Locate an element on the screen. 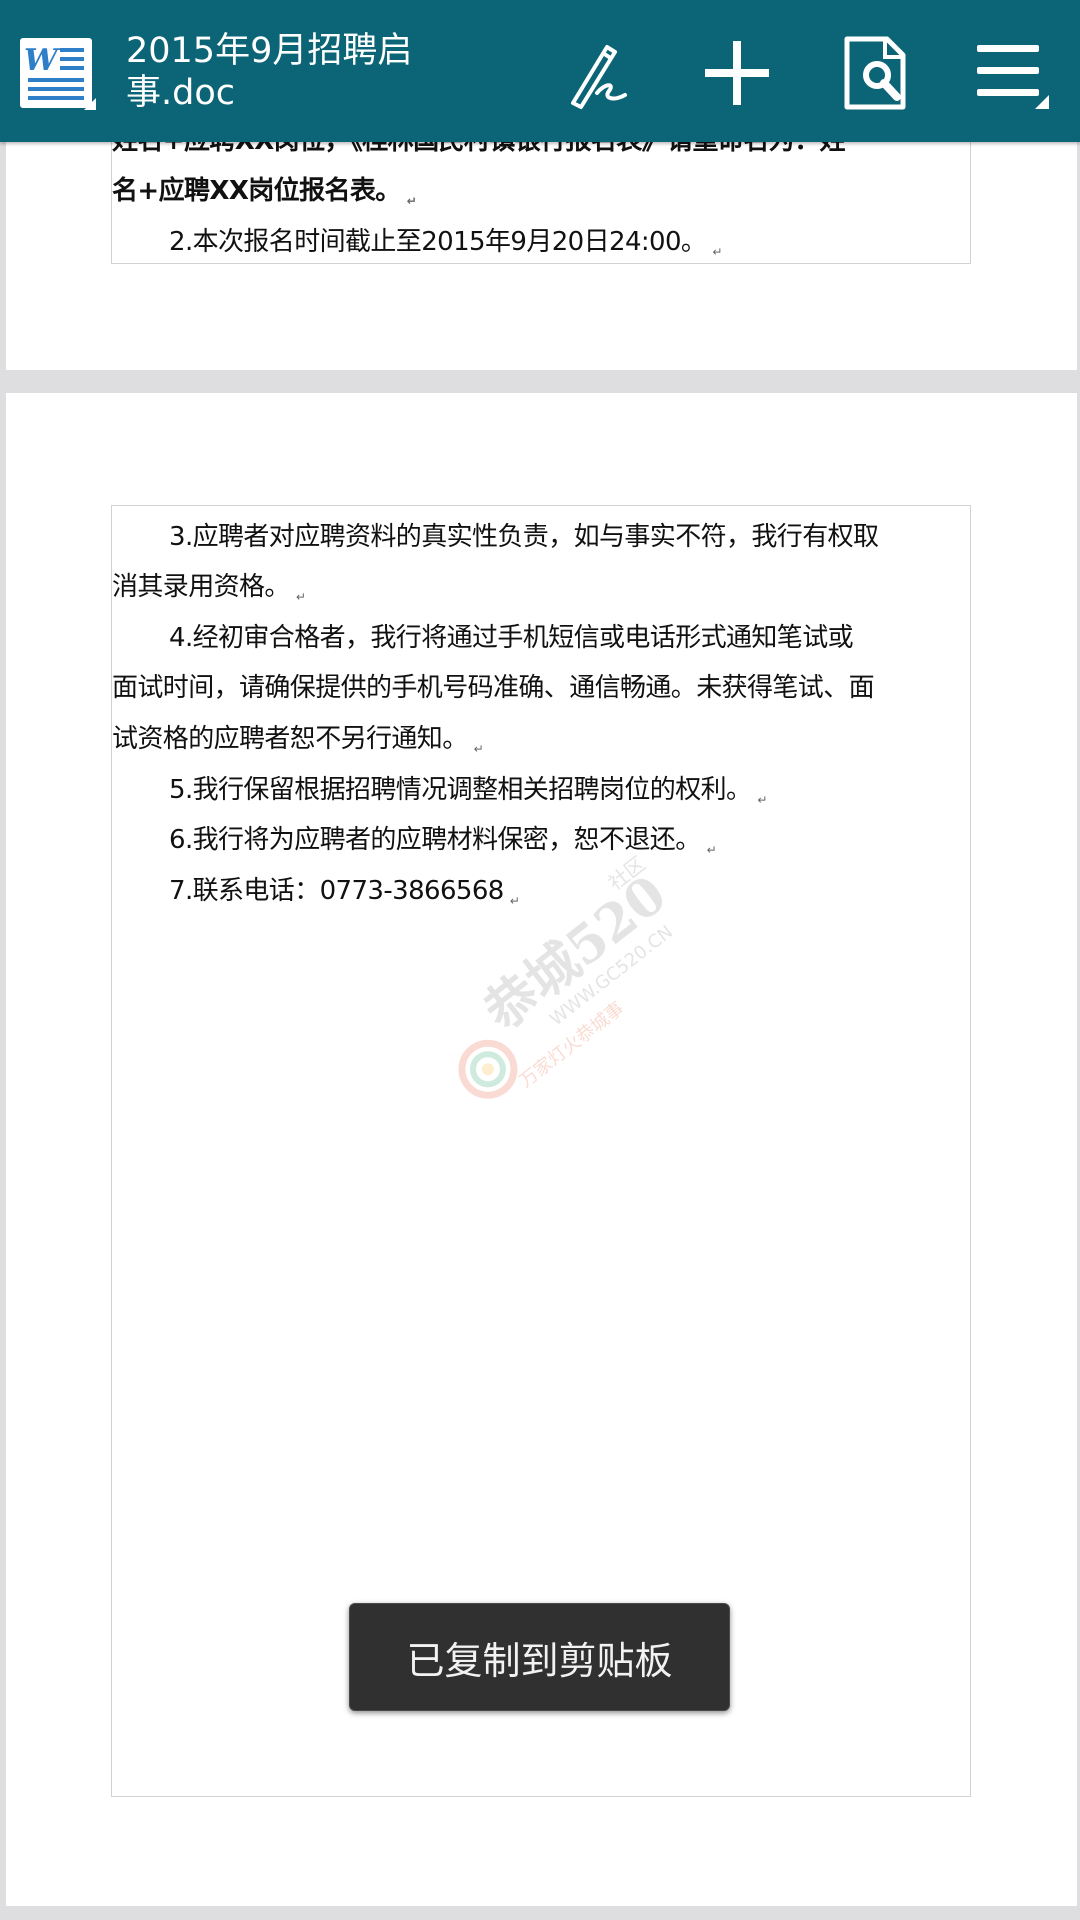 The width and height of the screenshot is (1080, 1920). doc-line: 消其录用资格。 ↵ is located at coordinates (209, 585).